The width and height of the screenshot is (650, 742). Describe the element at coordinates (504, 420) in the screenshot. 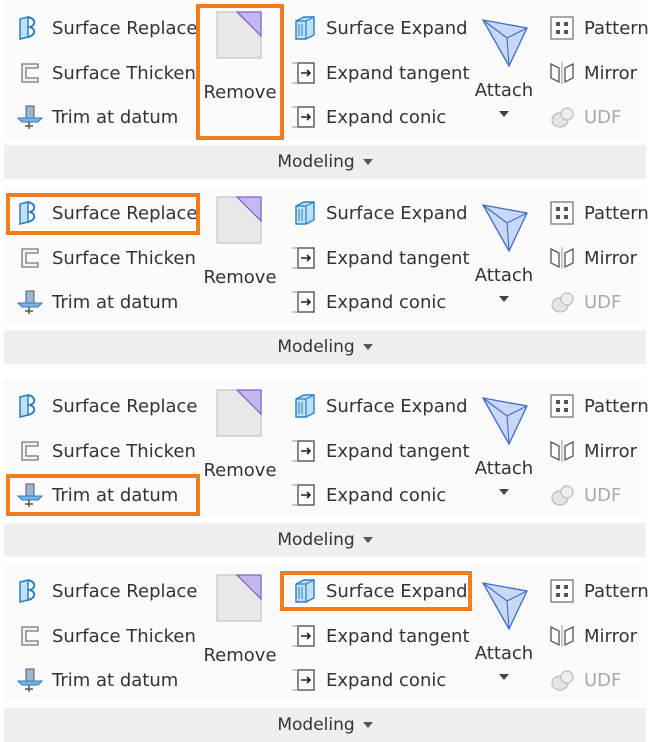

I see `attach-icon` at that location.